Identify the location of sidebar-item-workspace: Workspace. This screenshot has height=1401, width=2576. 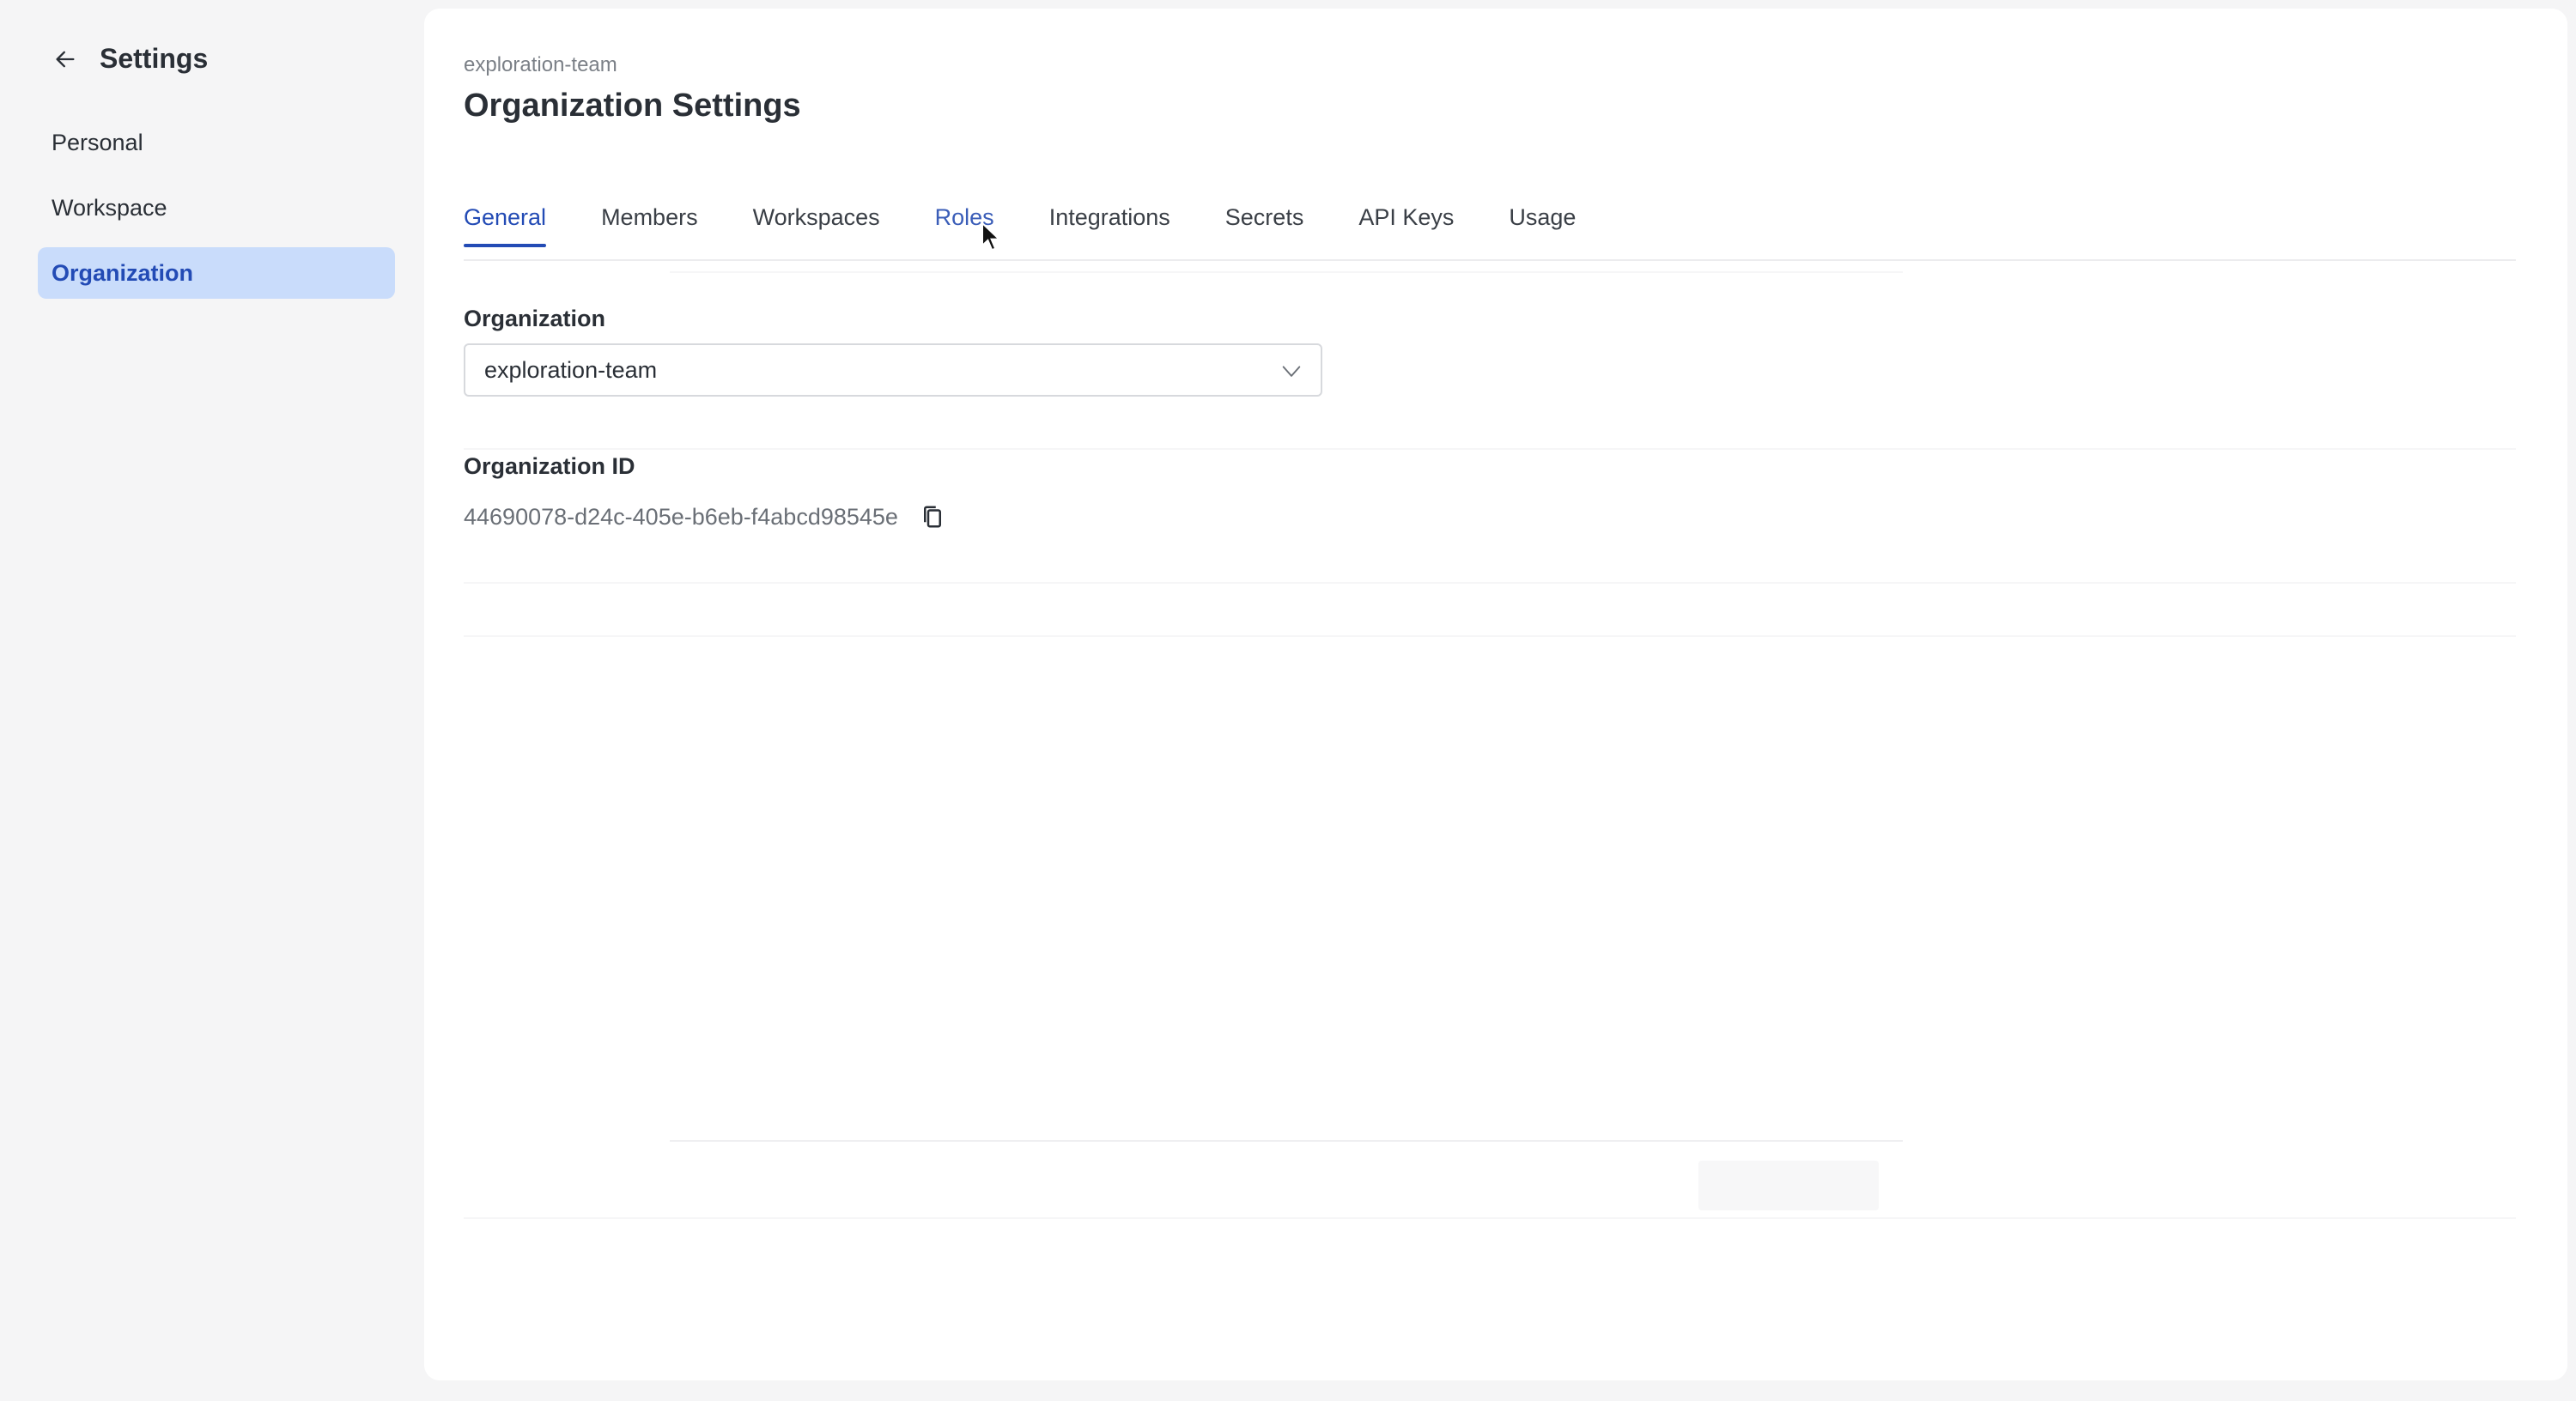
(217, 208).